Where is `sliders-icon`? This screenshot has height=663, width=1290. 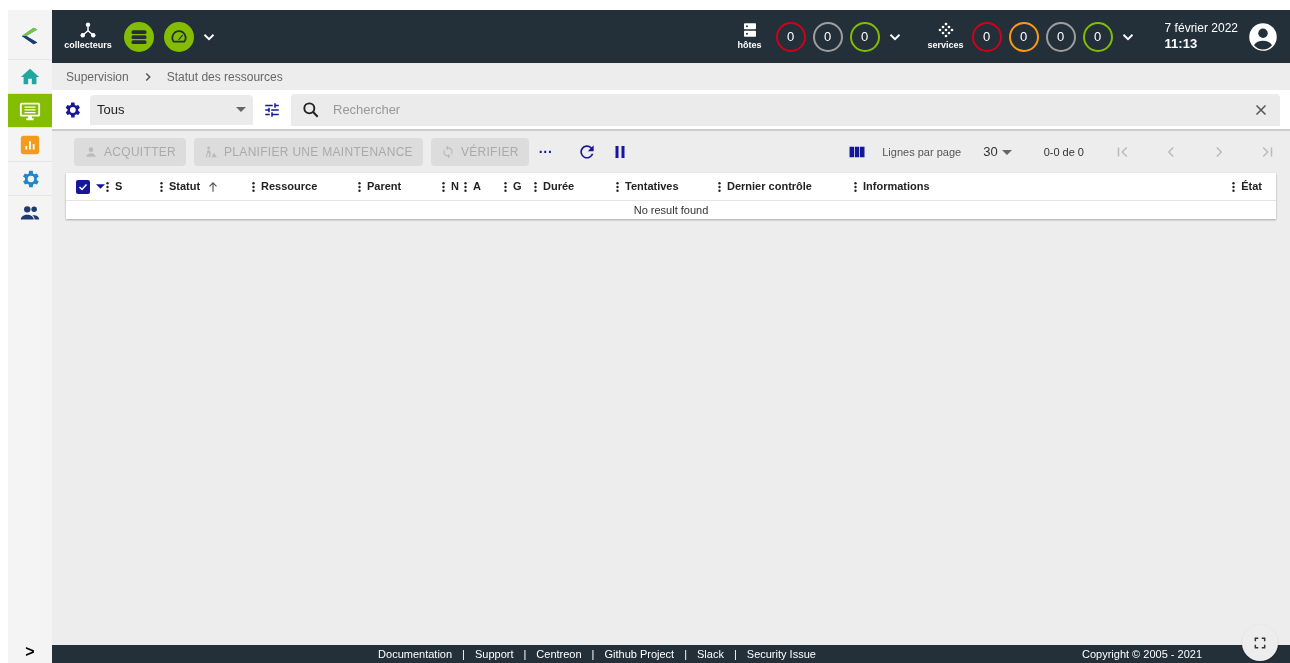 sliders-icon is located at coordinates (272, 109).